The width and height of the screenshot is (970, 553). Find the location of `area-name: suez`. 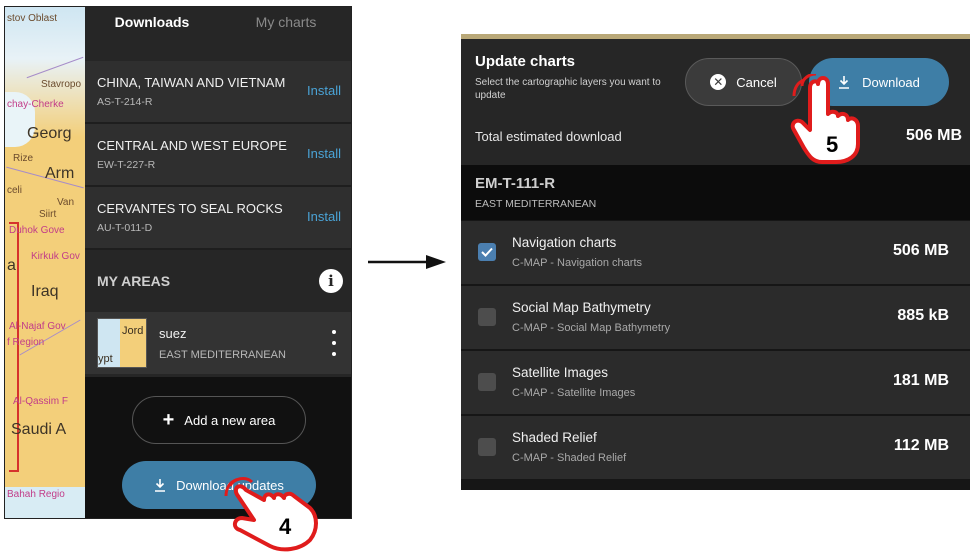

area-name: suez is located at coordinates (173, 333).